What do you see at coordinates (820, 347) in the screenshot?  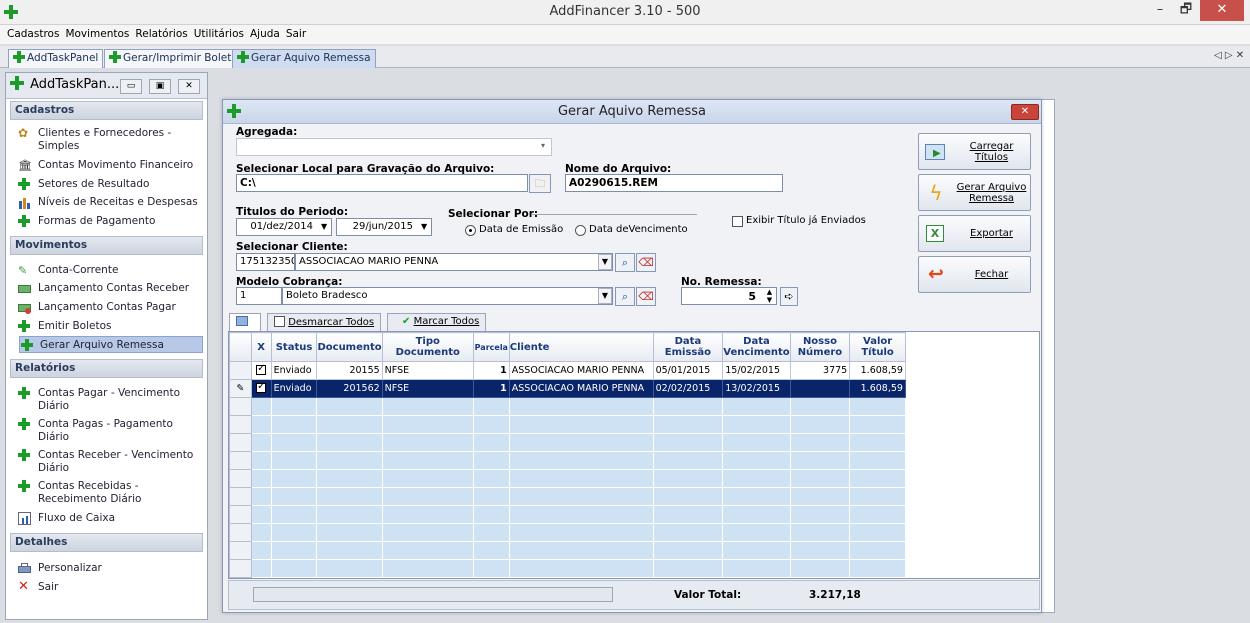 I see `col-nosso-numero: Nosso Número` at bounding box center [820, 347].